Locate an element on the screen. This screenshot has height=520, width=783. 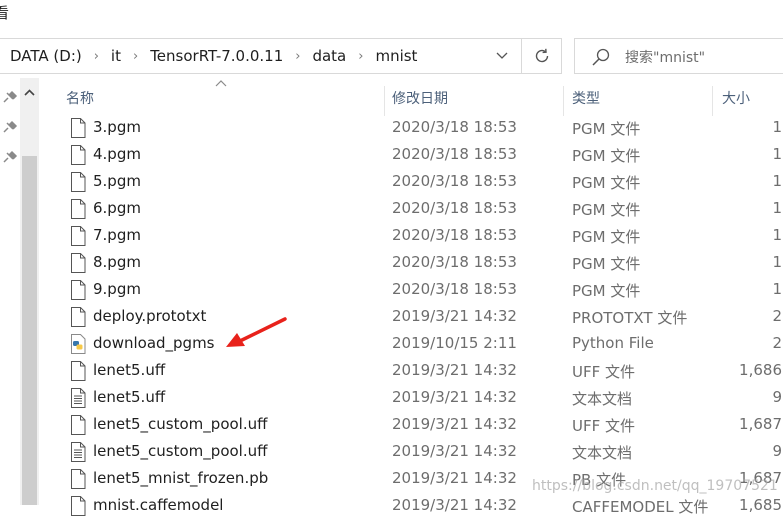
file-row: 9.pgm 2020/3/18 18:53 PGM 文件 1 is located at coordinates (422, 290).